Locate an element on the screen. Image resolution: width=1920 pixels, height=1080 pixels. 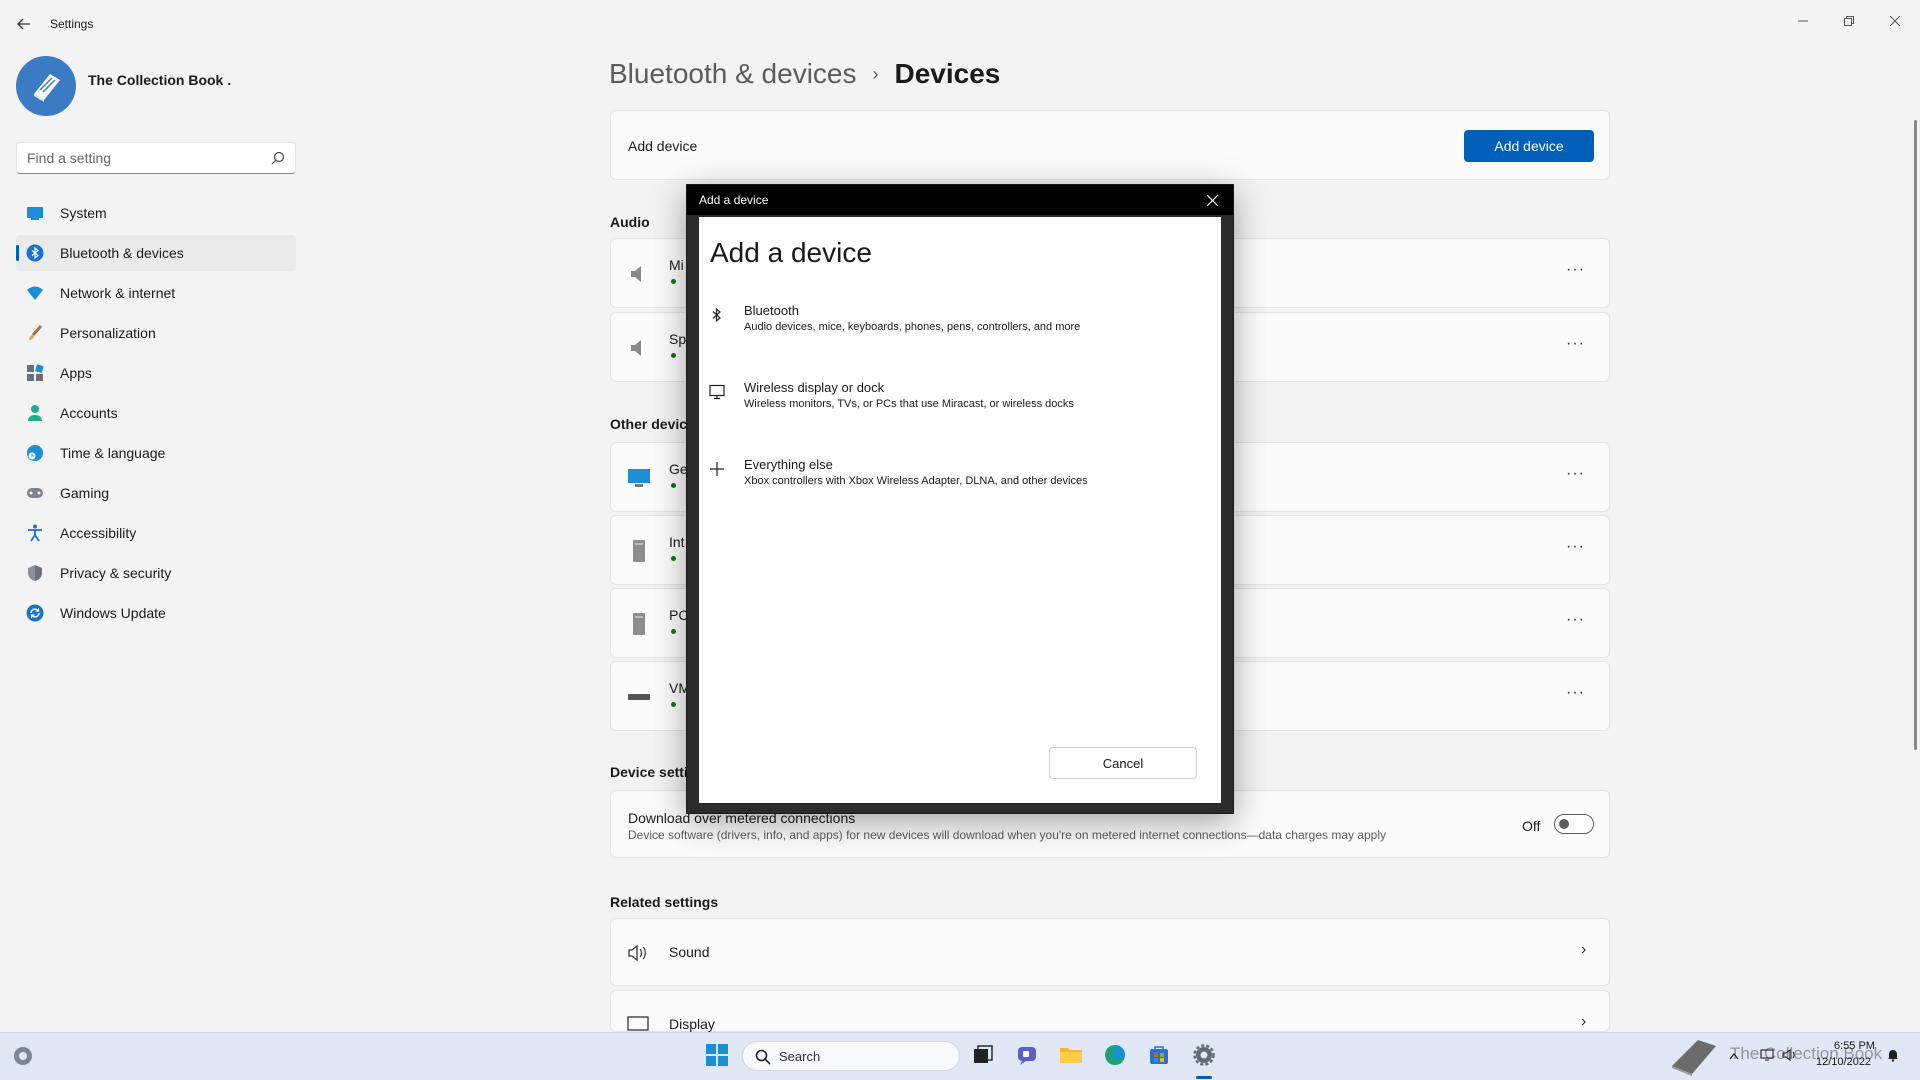
related-sound-card: Sound › is located at coordinates (1110, 952).